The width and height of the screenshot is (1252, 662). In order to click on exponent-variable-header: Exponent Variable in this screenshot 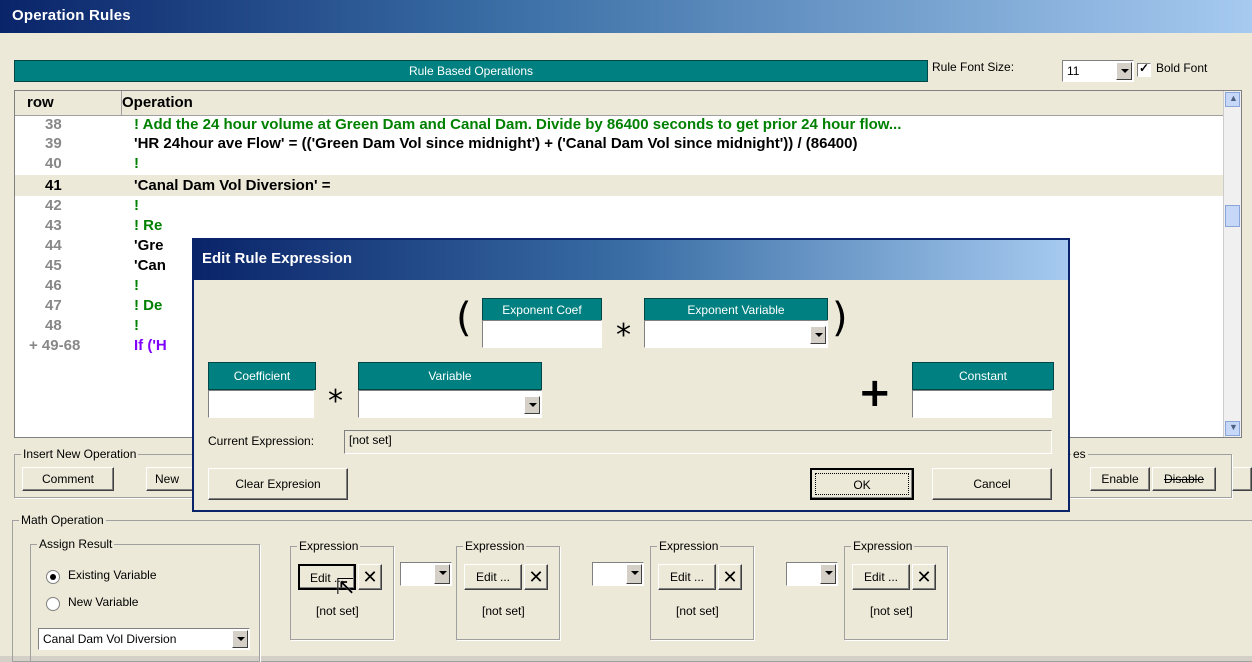, I will do `click(736, 310)`.